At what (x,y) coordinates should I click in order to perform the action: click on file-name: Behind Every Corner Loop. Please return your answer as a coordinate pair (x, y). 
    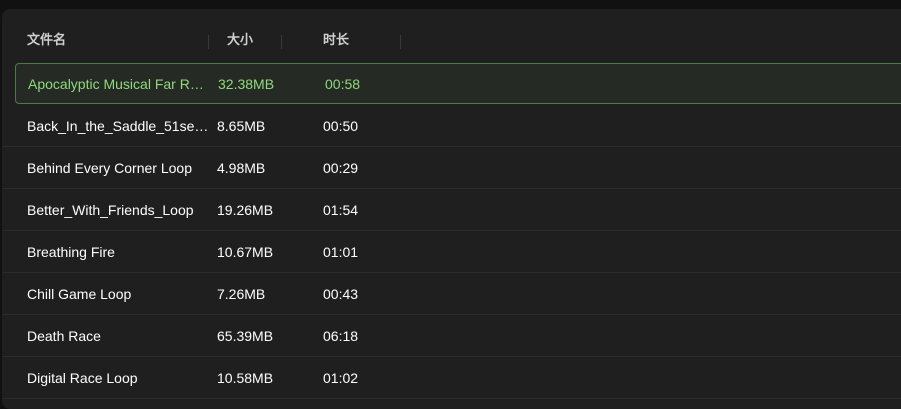
    Looking at the image, I should click on (109, 167).